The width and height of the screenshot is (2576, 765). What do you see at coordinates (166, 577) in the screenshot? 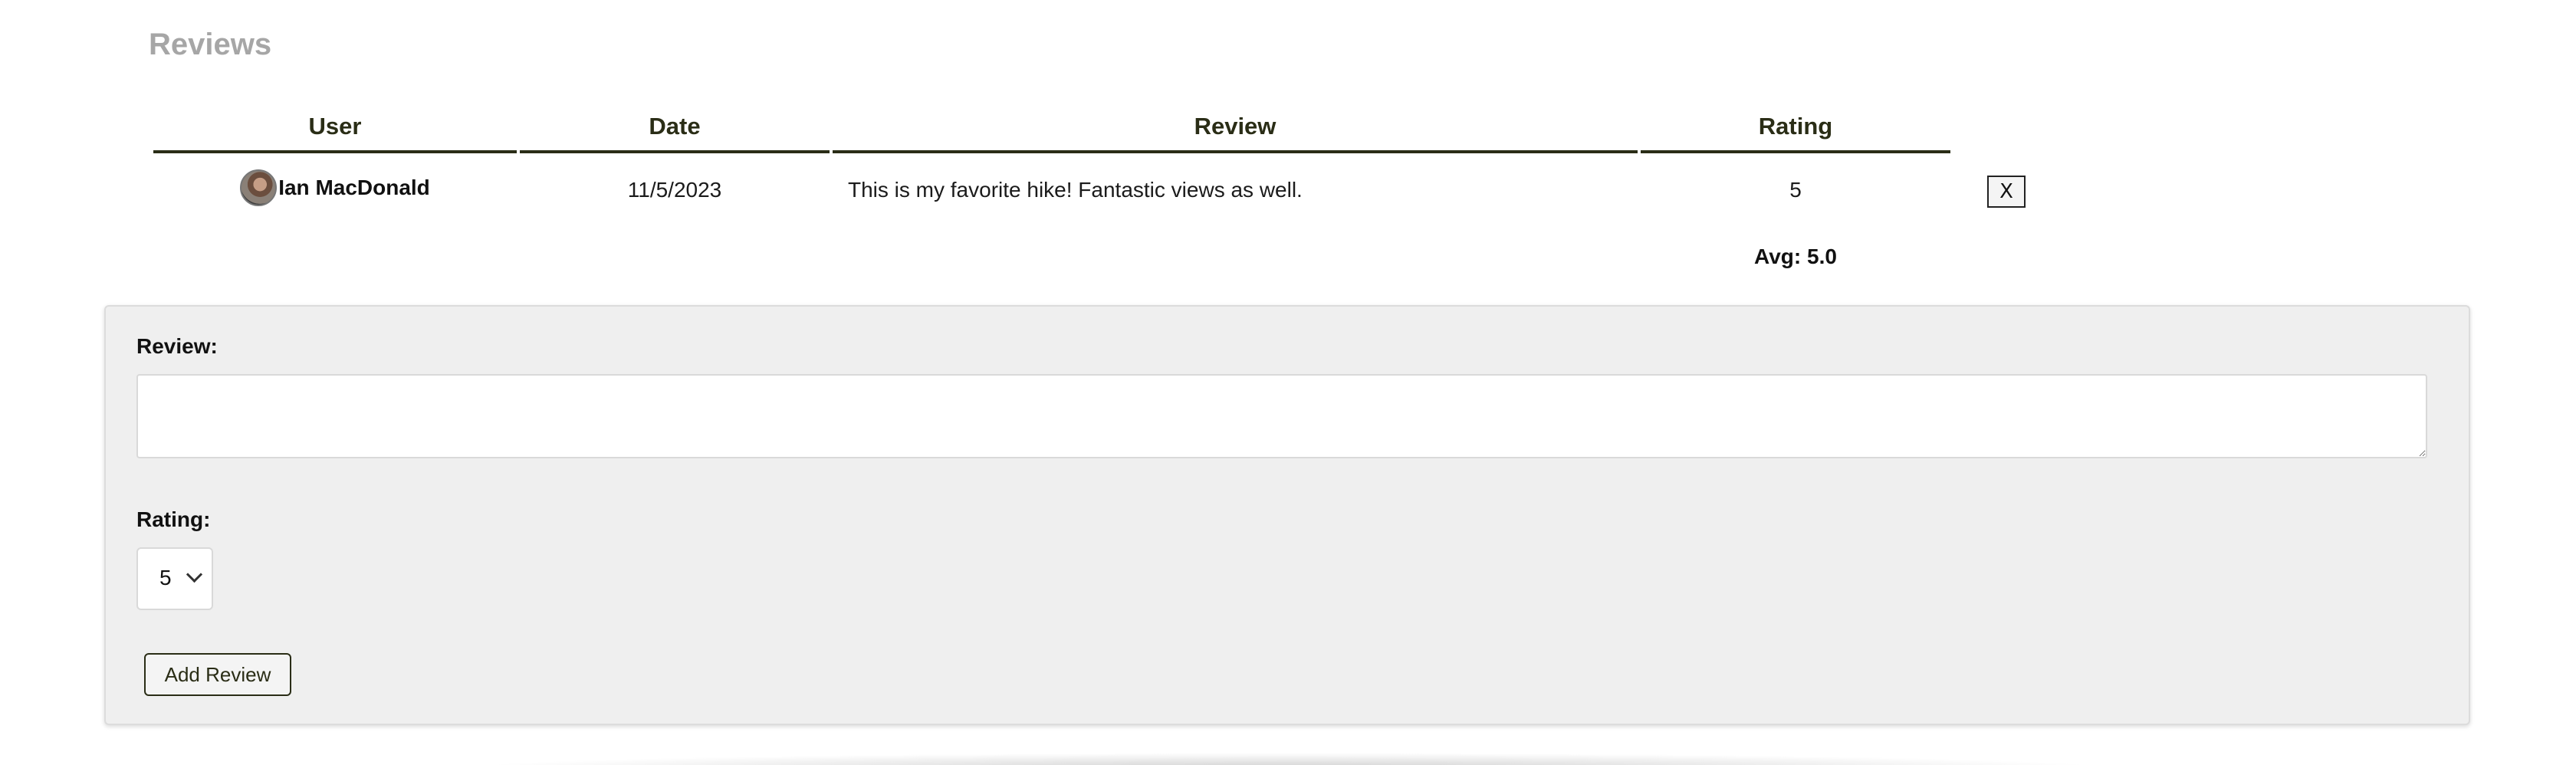
I see `rating-select-value: 5` at bounding box center [166, 577].